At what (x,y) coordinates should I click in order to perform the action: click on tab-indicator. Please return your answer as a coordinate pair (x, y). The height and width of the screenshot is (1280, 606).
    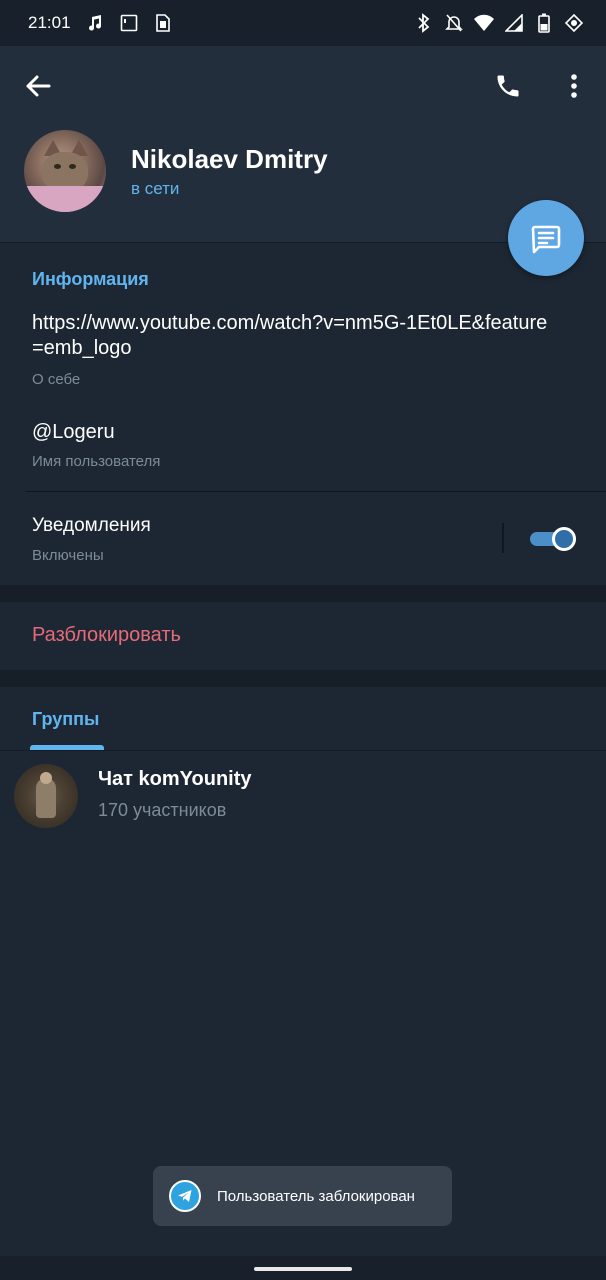
    Looking at the image, I should click on (67, 747).